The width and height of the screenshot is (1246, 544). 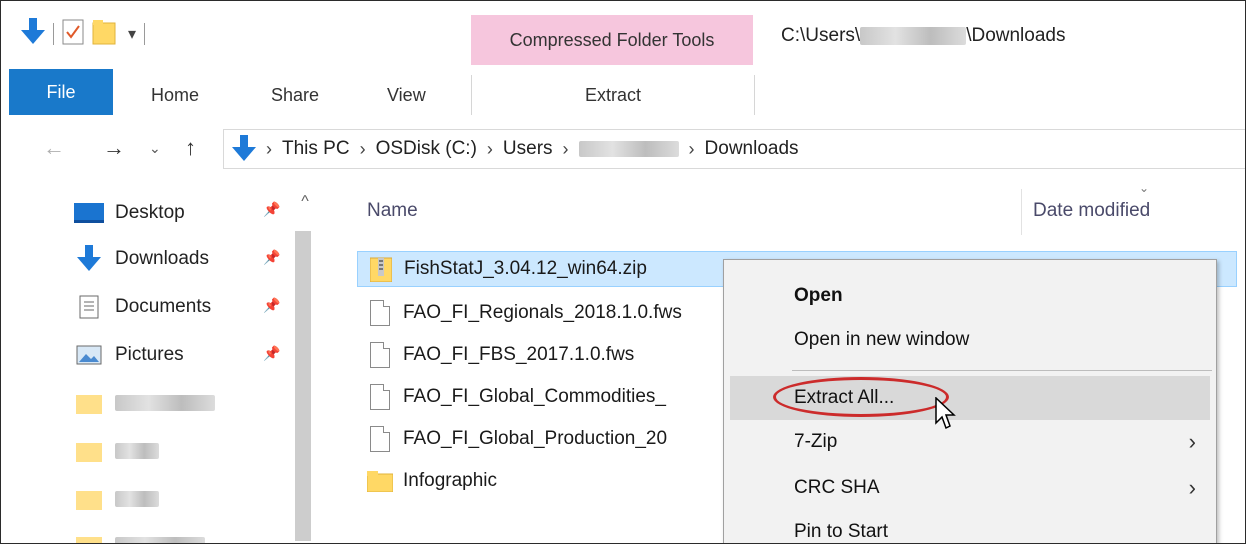 I want to click on menu-item-open-new-window: Open in new window, so click(x=970, y=340).